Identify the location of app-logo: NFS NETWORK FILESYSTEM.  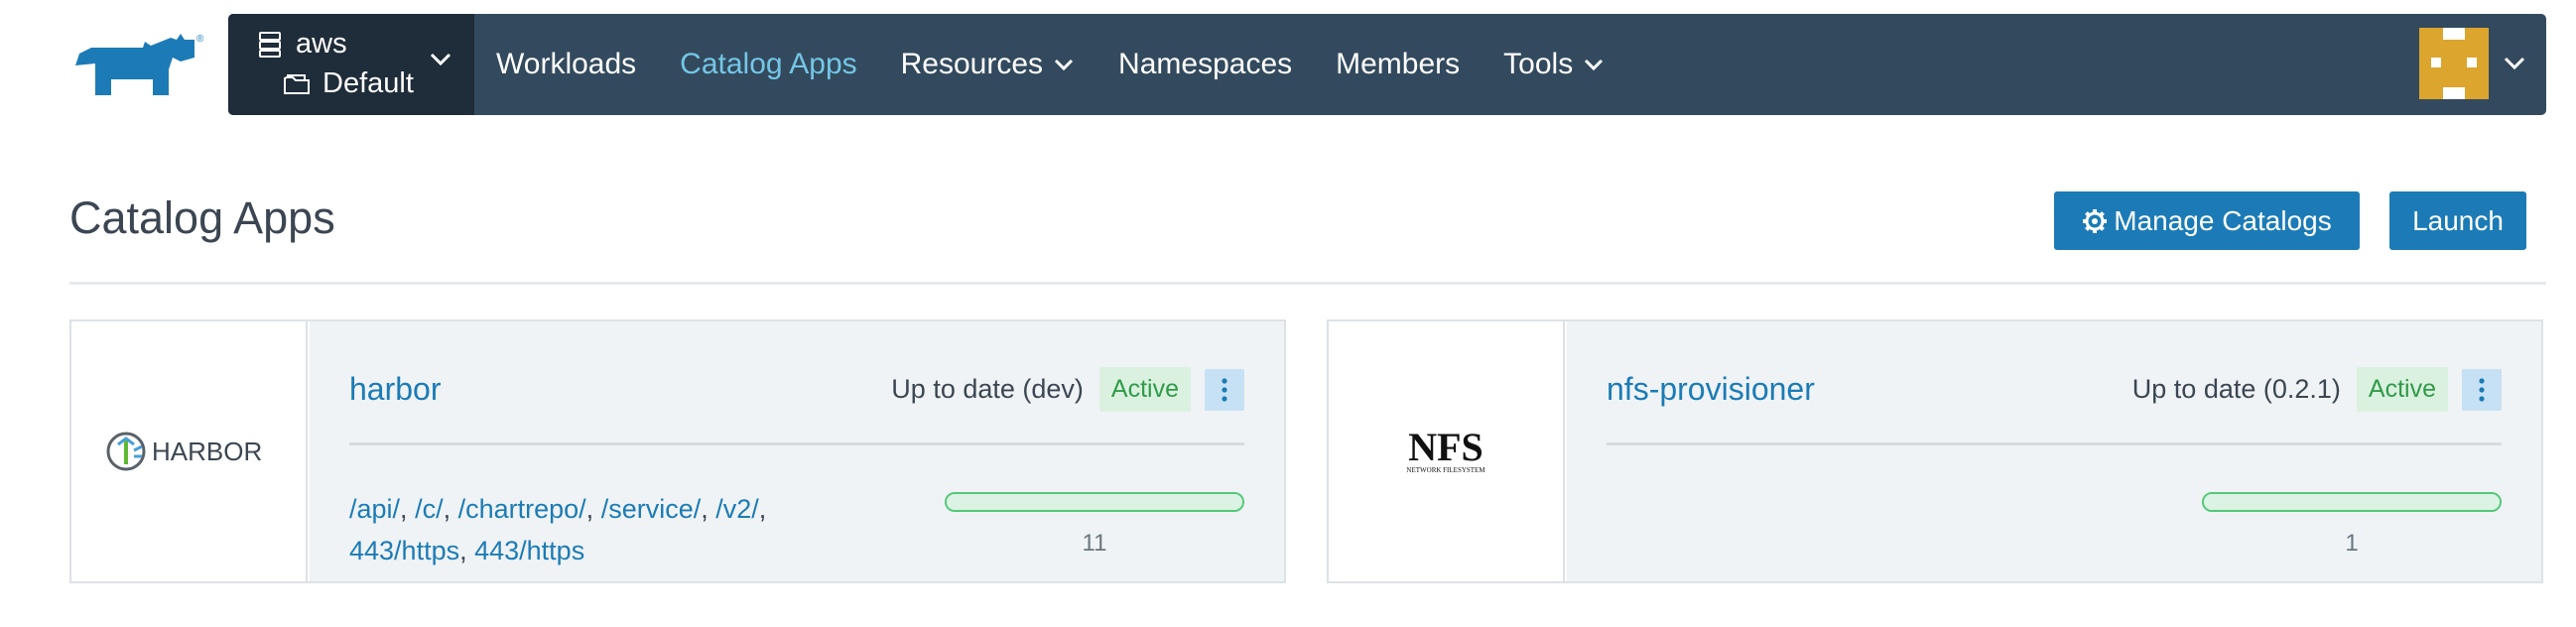
(1447, 451).